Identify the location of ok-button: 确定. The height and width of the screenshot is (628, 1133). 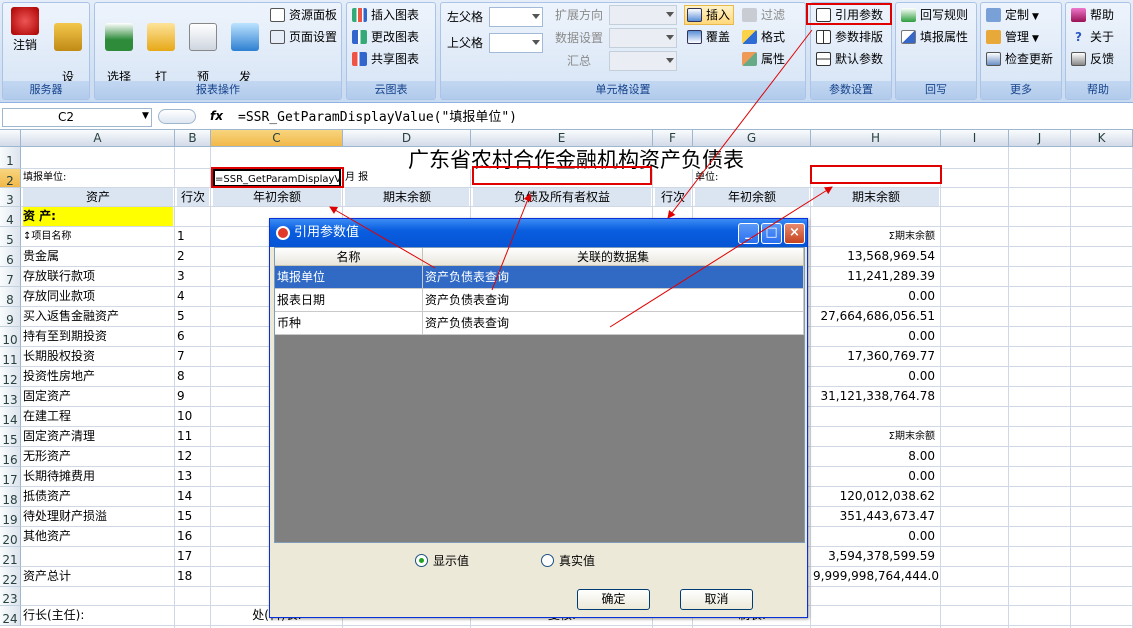
(613, 599).